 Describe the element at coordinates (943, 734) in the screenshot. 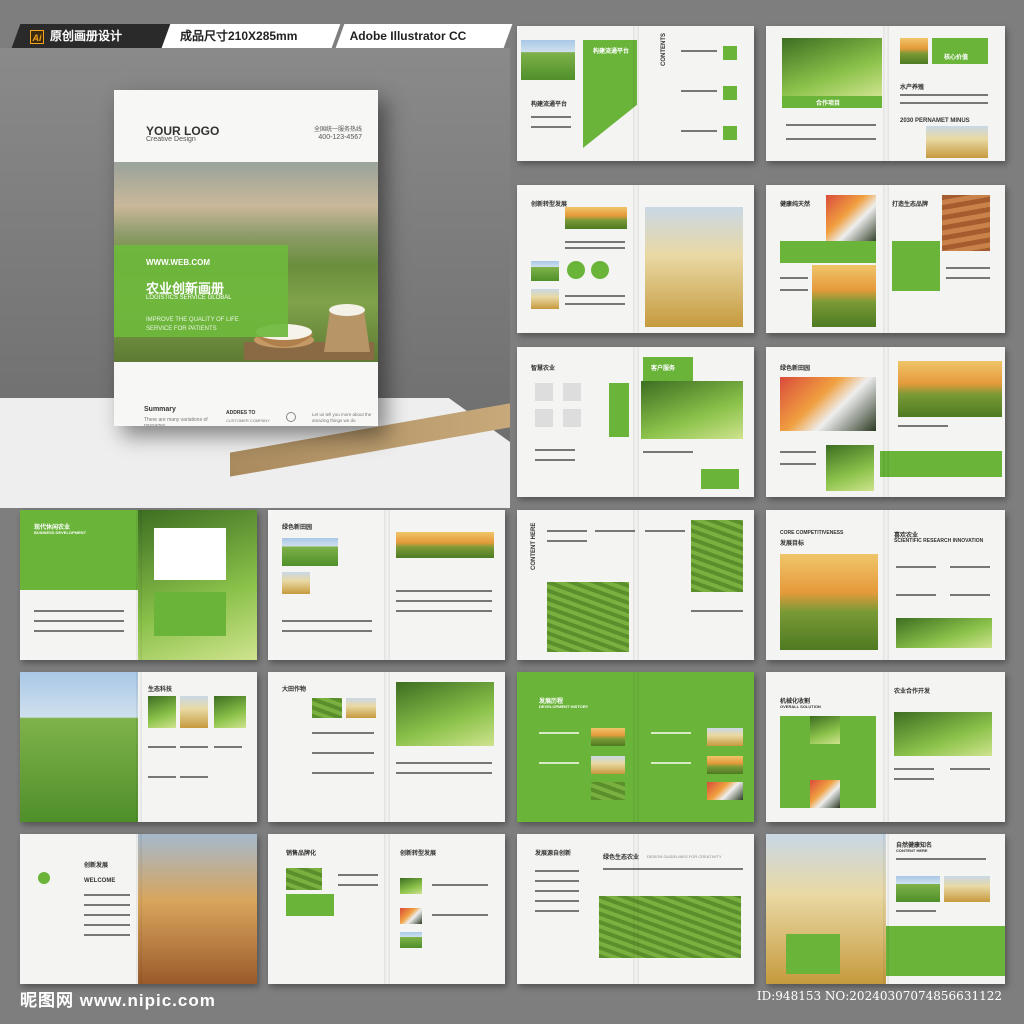

I see `terrace-photo` at that location.